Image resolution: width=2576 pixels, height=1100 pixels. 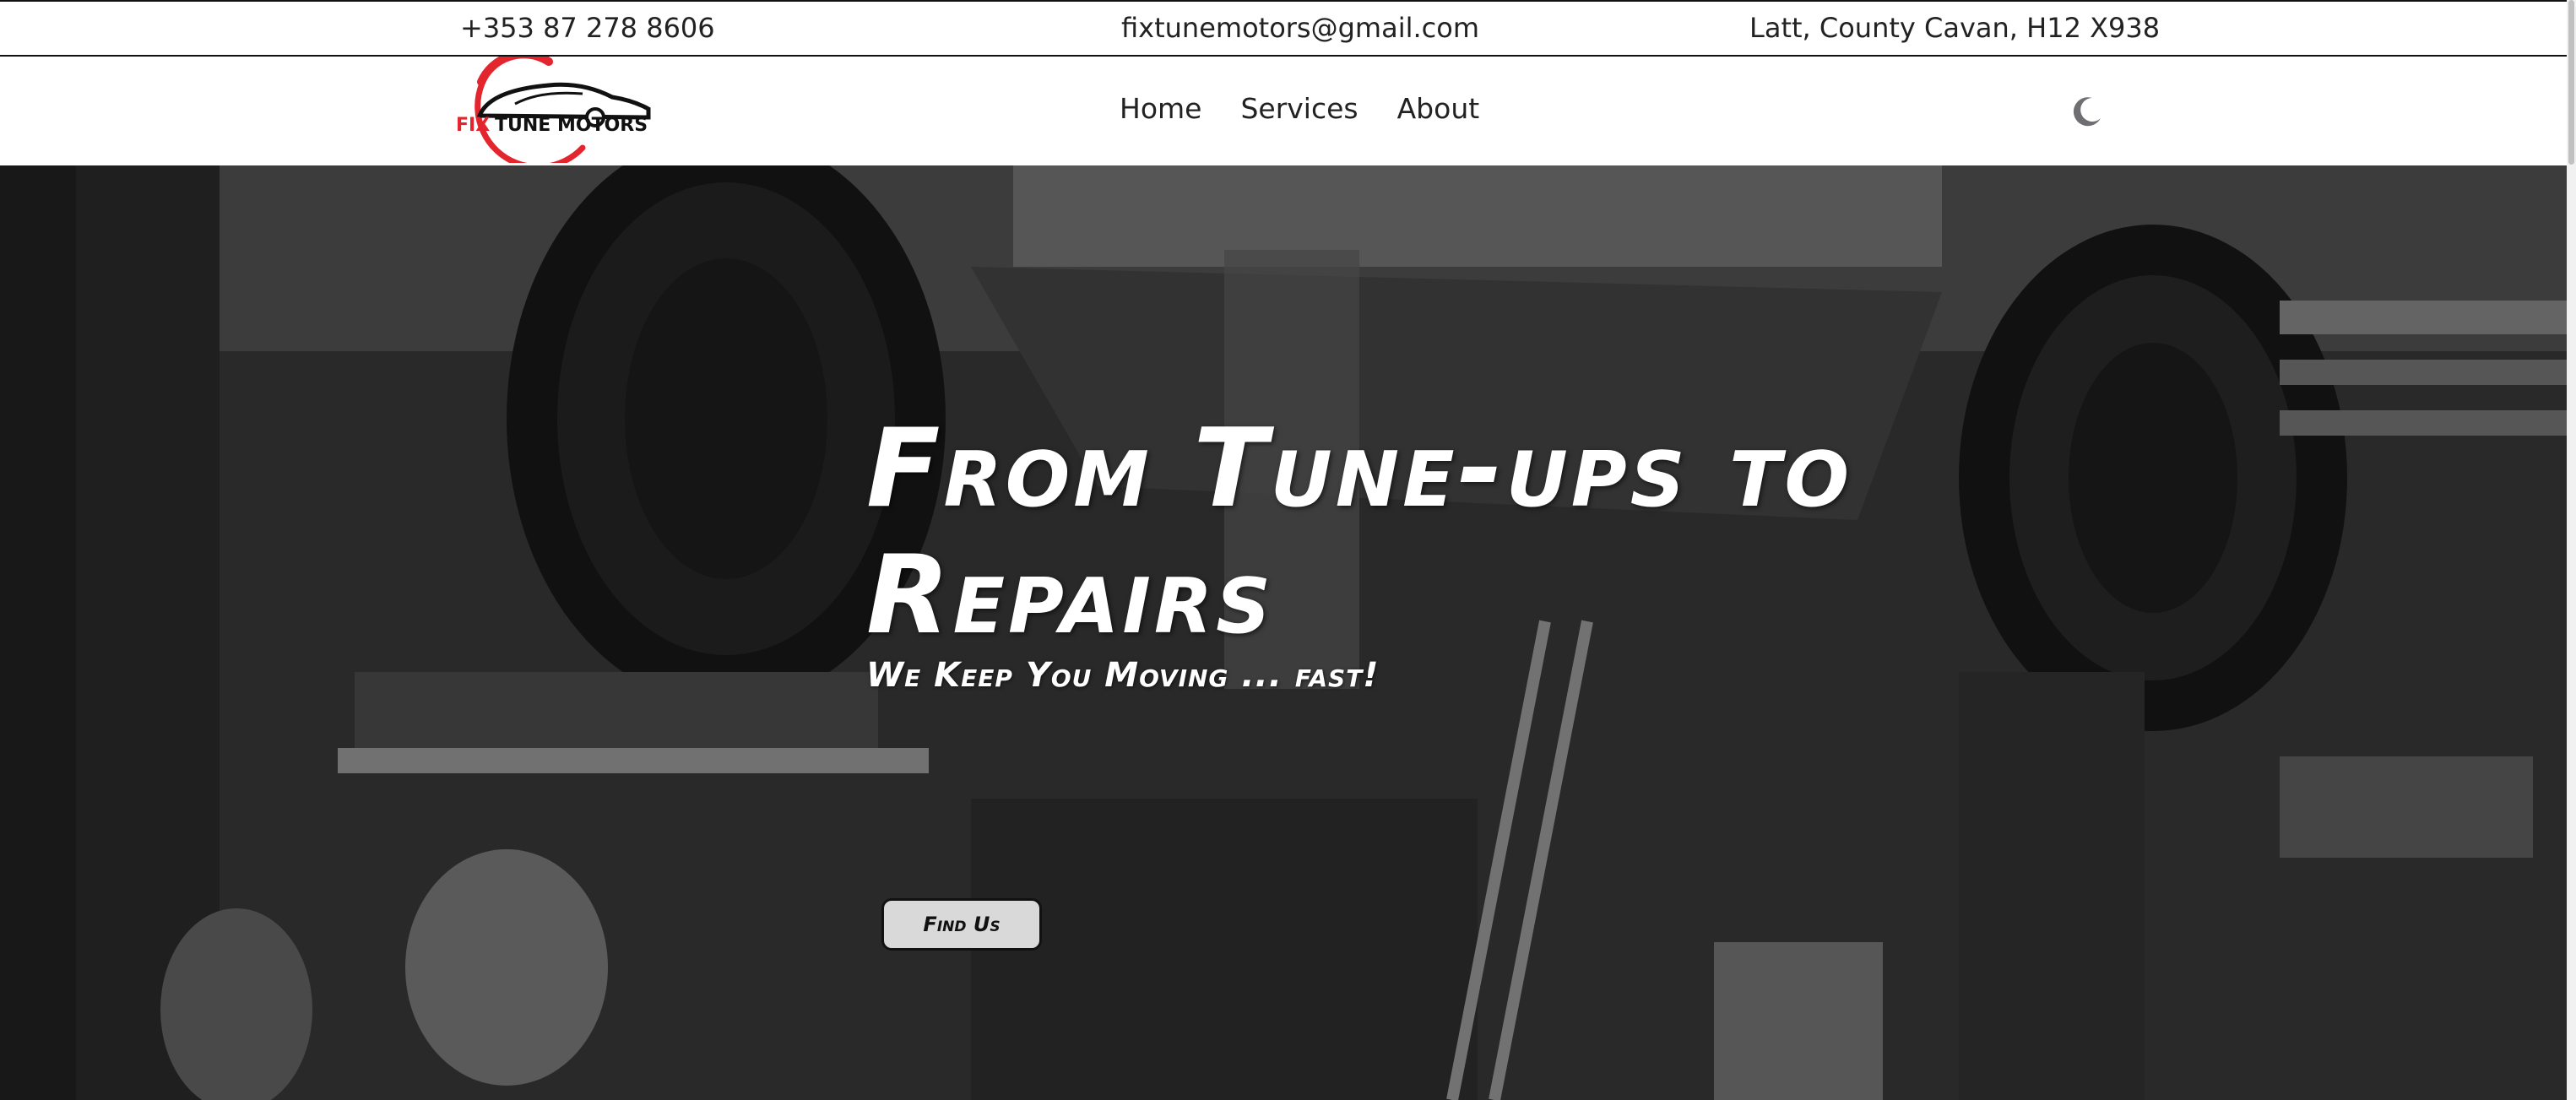 I want to click on theme-toggle-button, so click(x=2088, y=112).